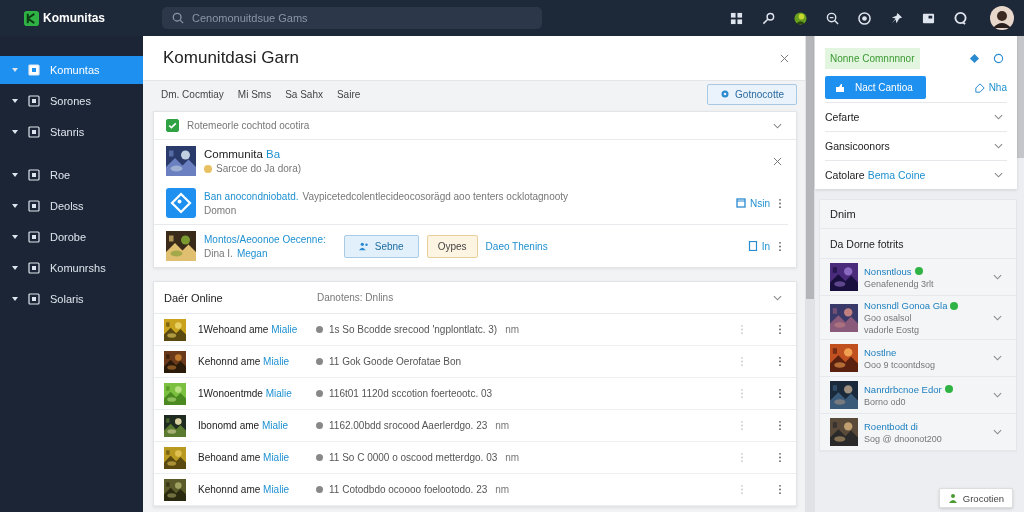  I want to click on zoom-icon, so click(832, 18).